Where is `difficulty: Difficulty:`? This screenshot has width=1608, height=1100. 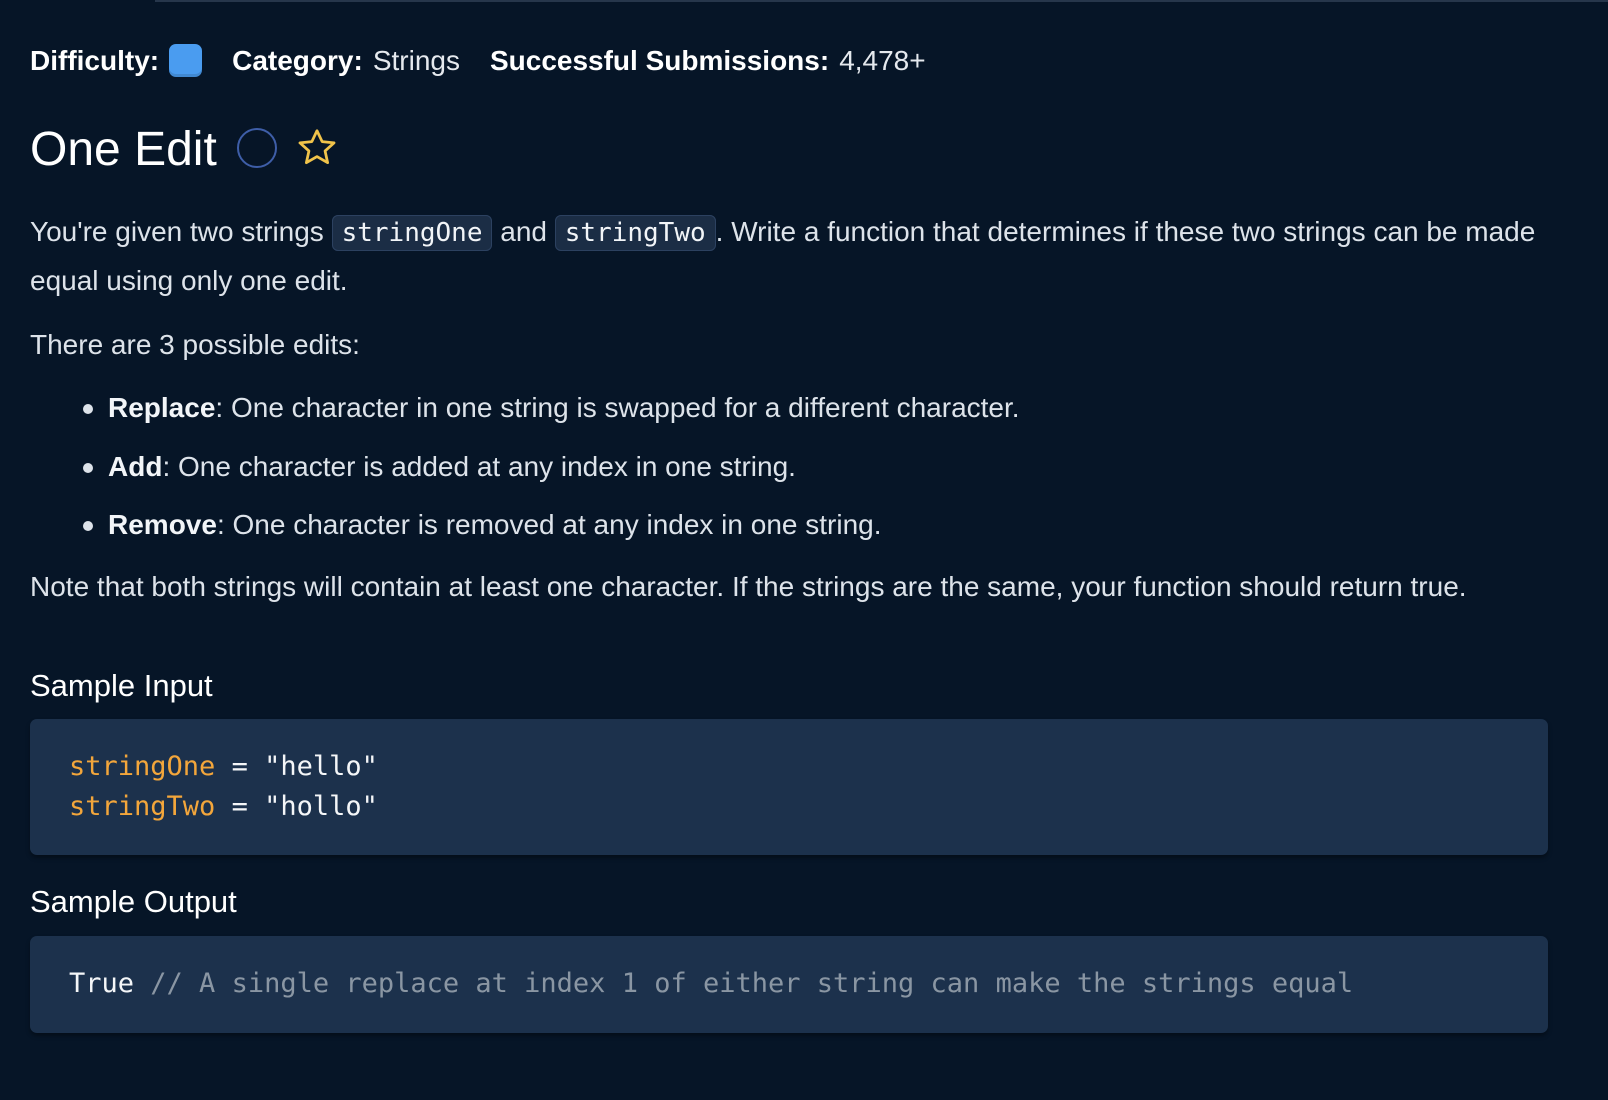 difficulty: Difficulty: is located at coordinates (116, 60).